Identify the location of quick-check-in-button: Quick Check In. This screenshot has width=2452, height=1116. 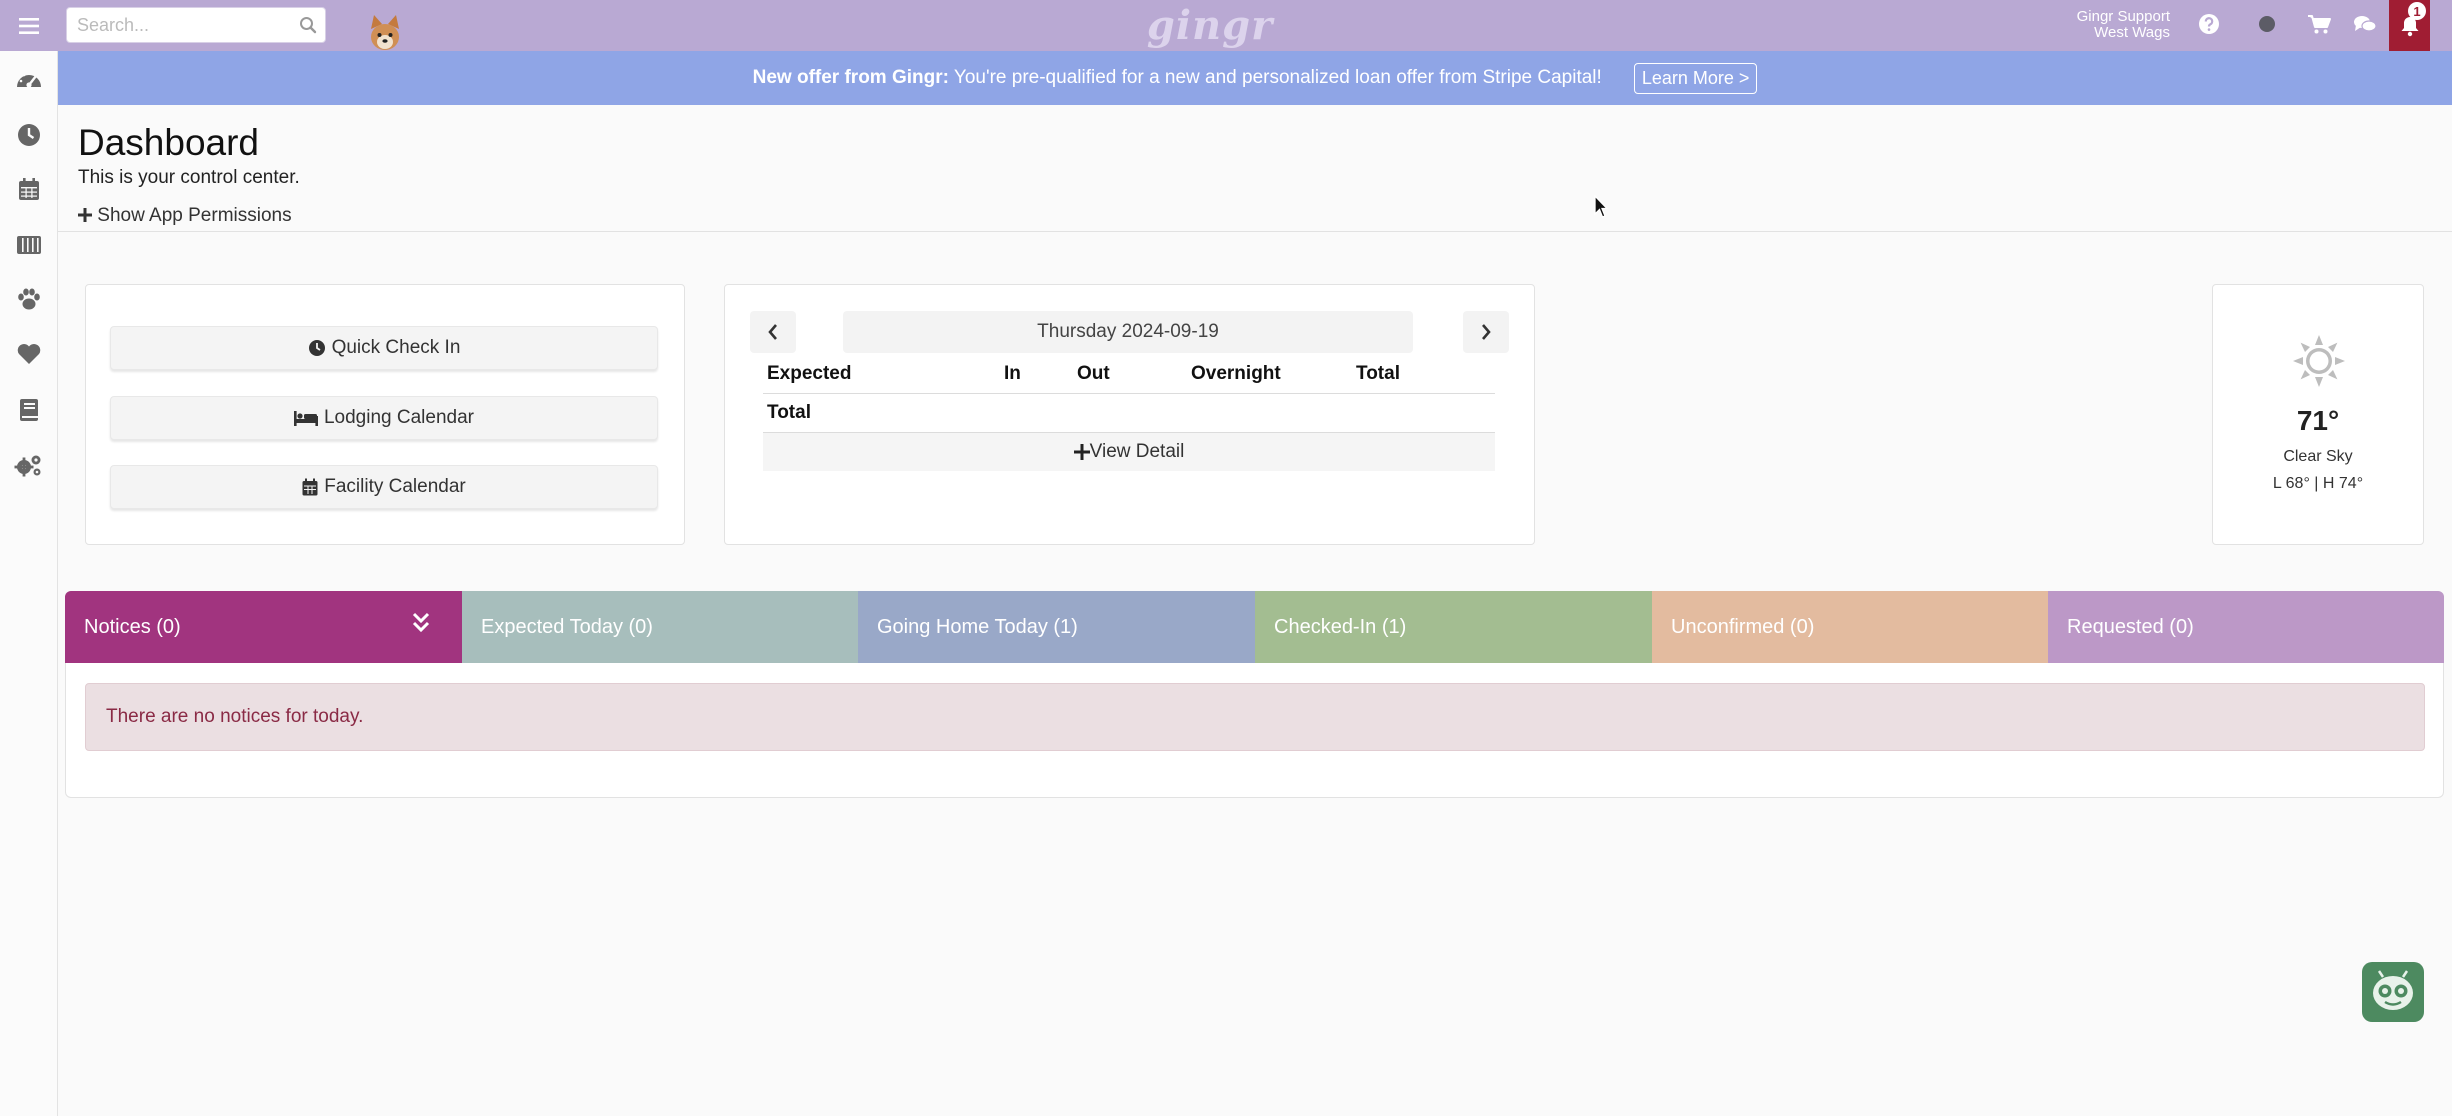
(384, 348).